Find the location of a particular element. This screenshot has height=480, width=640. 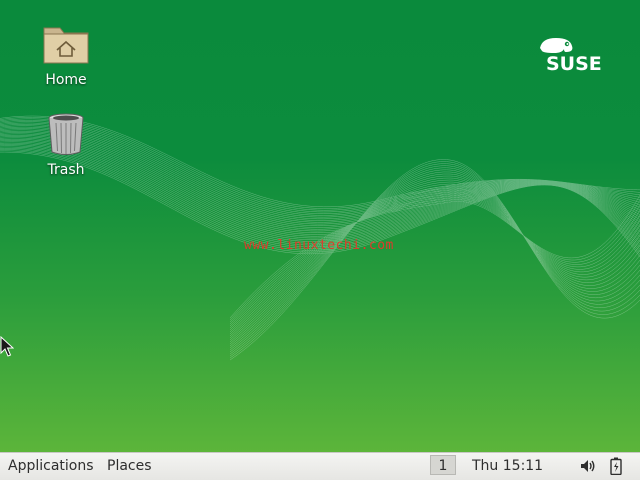

volume-icon is located at coordinates (588, 466).